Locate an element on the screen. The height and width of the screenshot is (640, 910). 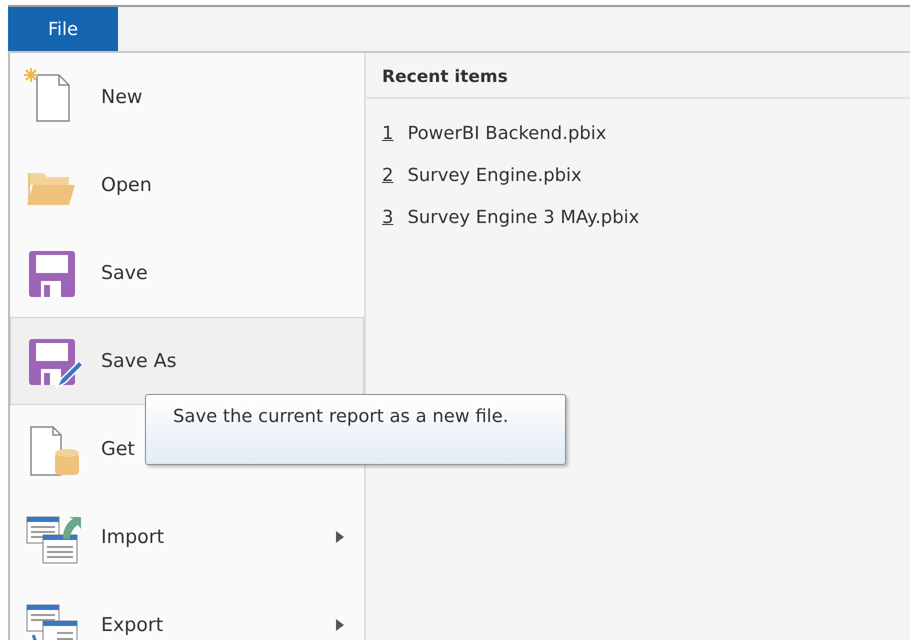
section-heading: Recent items is located at coordinates (638, 79).